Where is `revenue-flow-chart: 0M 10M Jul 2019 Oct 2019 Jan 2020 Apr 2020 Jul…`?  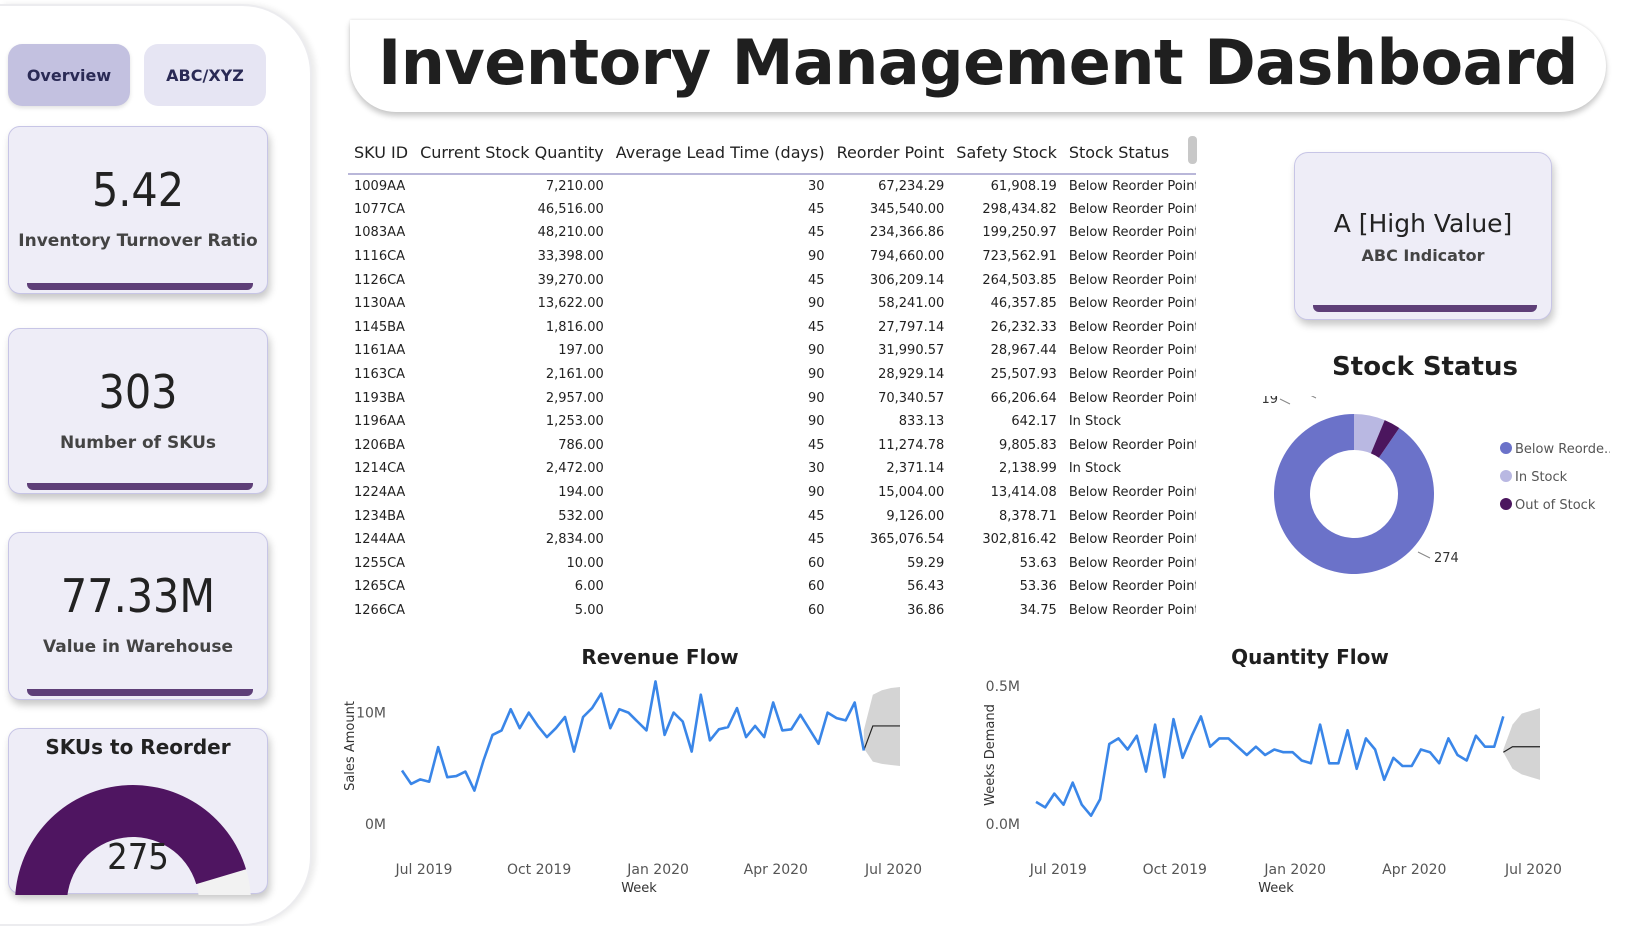
revenue-flow-chart: 0M 10M Jul 2019 Oct 2019 Jan 2020 Apr 2020 Jul… is located at coordinates (632, 788).